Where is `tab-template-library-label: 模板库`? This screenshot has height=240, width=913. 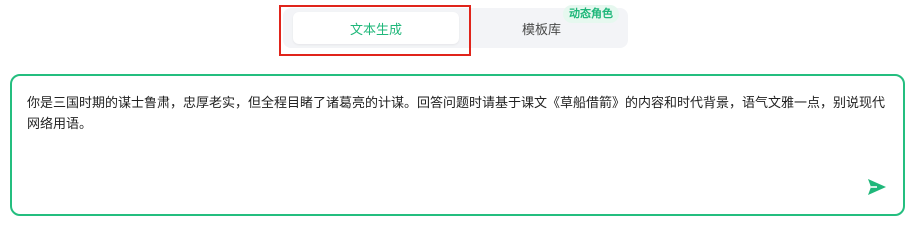 tab-template-library-label: 模板库 is located at coordinates (541, 30).